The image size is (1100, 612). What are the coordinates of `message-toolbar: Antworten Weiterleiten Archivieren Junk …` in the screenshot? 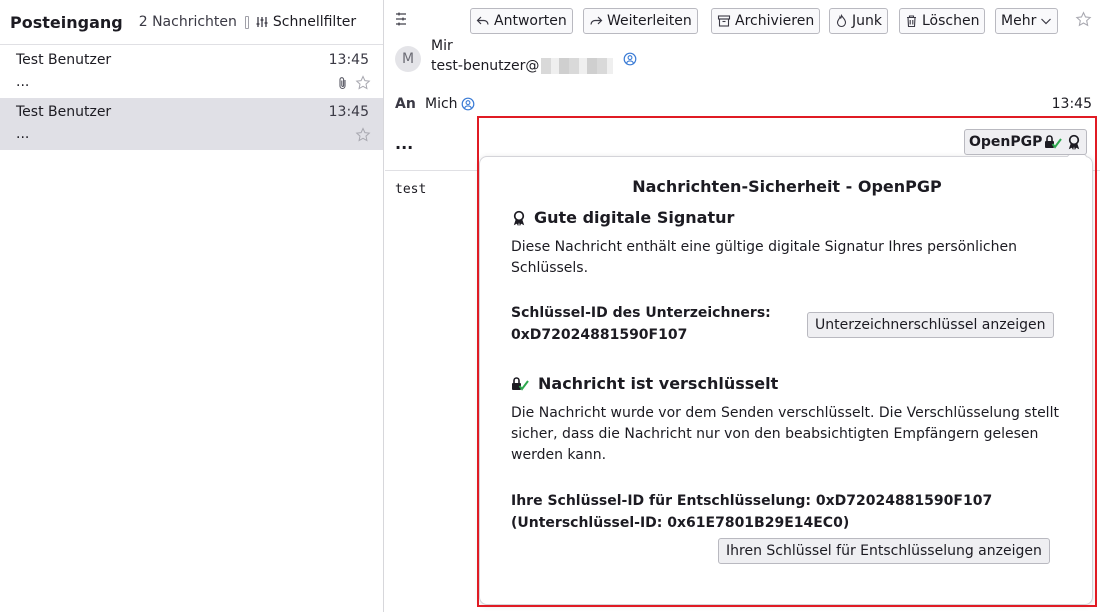 It's located at (742, 20).